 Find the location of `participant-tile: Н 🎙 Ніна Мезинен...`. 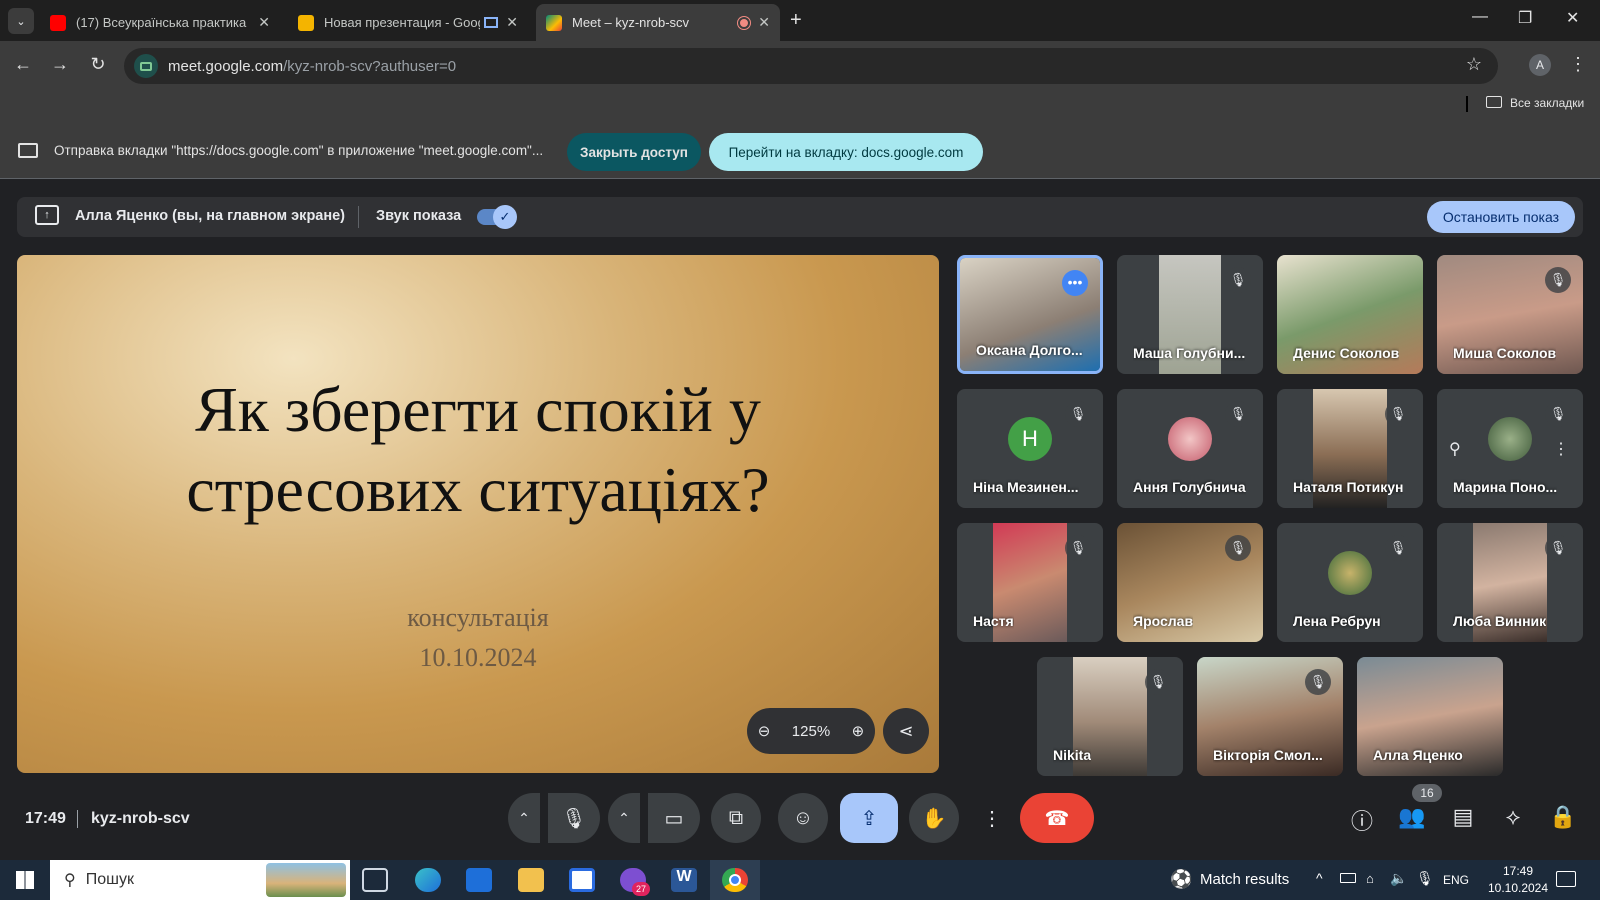

participant-tile: Н 🎙 Ніна Мезинен... is located at coordinates (1030, 448).